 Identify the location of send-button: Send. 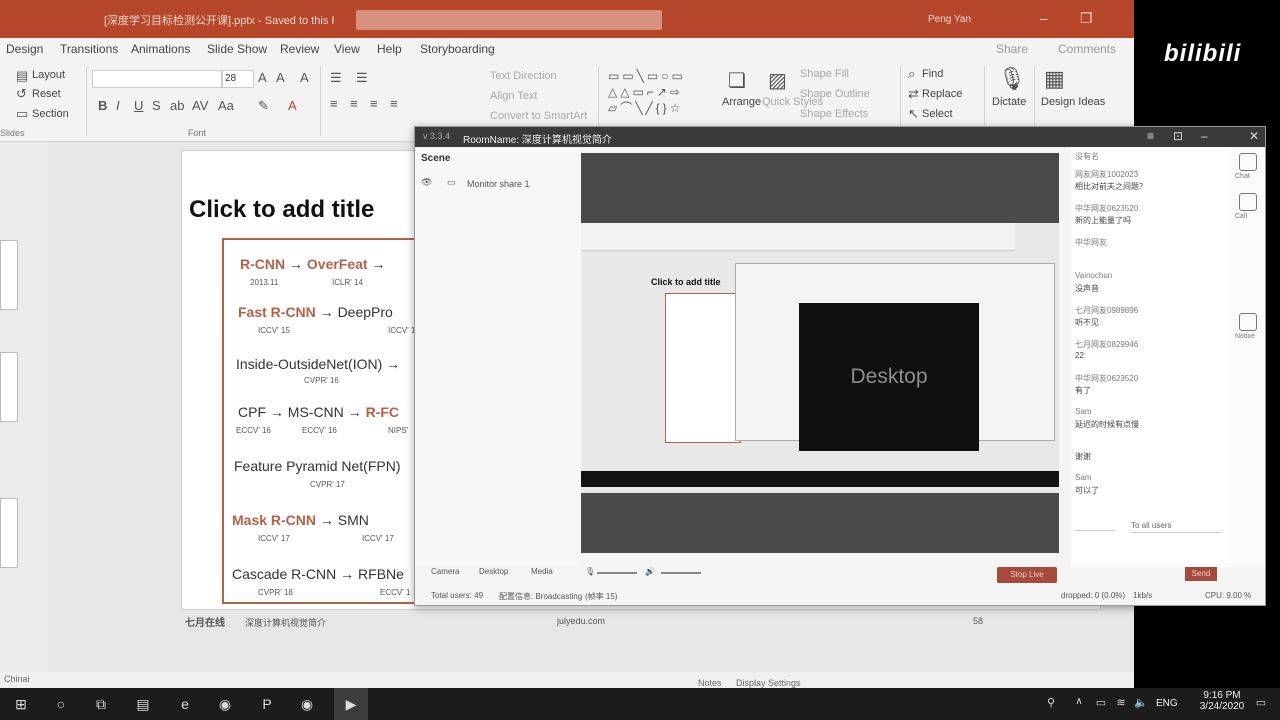
(1201, 574).